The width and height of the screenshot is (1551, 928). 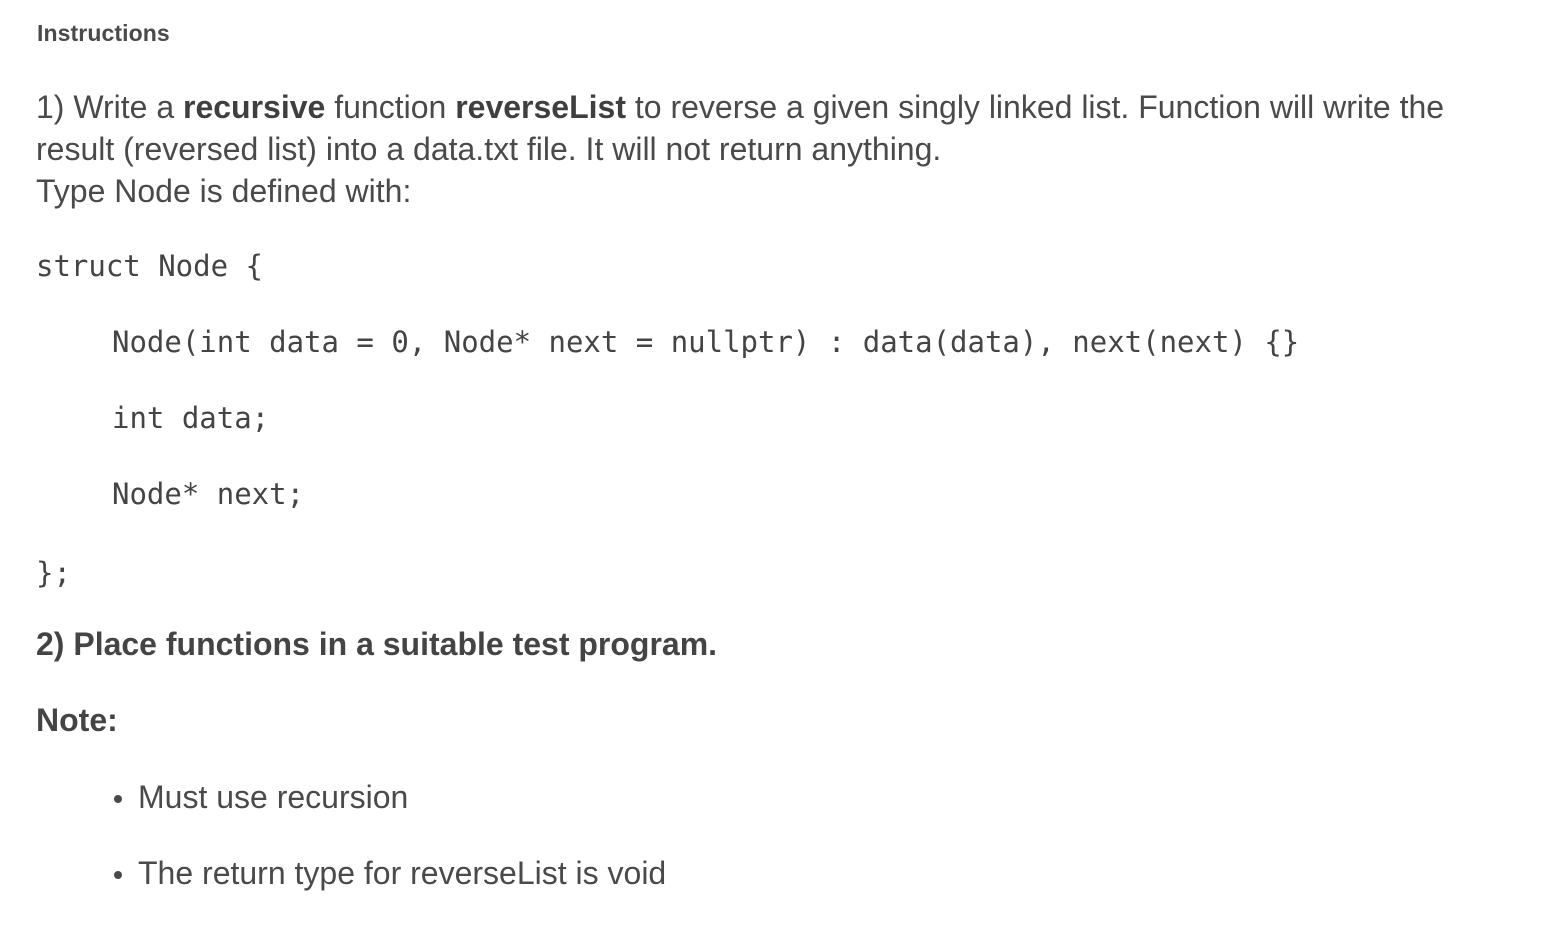 I want to click on item1-middle: function, so click(x=390, y=107).